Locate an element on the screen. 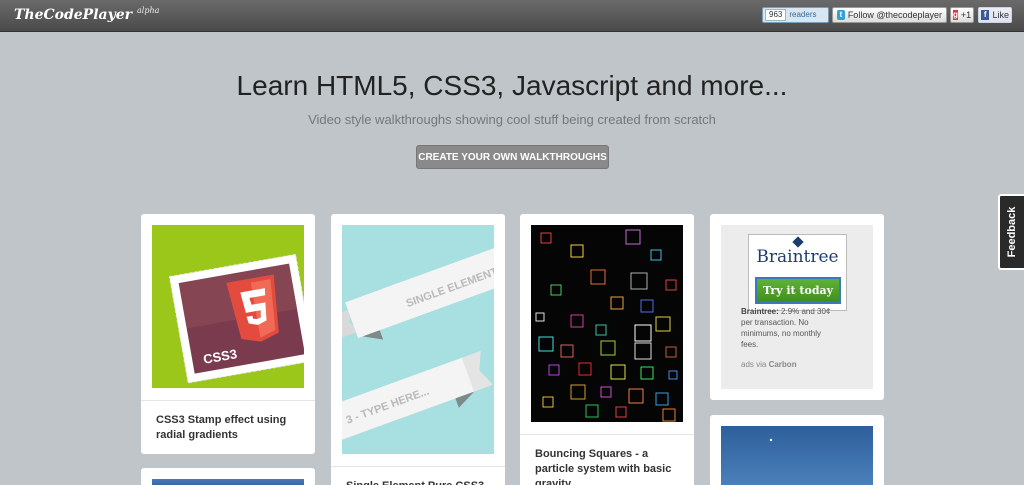 This screenshot has width=1024, height=485. card-caption: Single Element Pure CSS3 is located at coordinates (418, 475).